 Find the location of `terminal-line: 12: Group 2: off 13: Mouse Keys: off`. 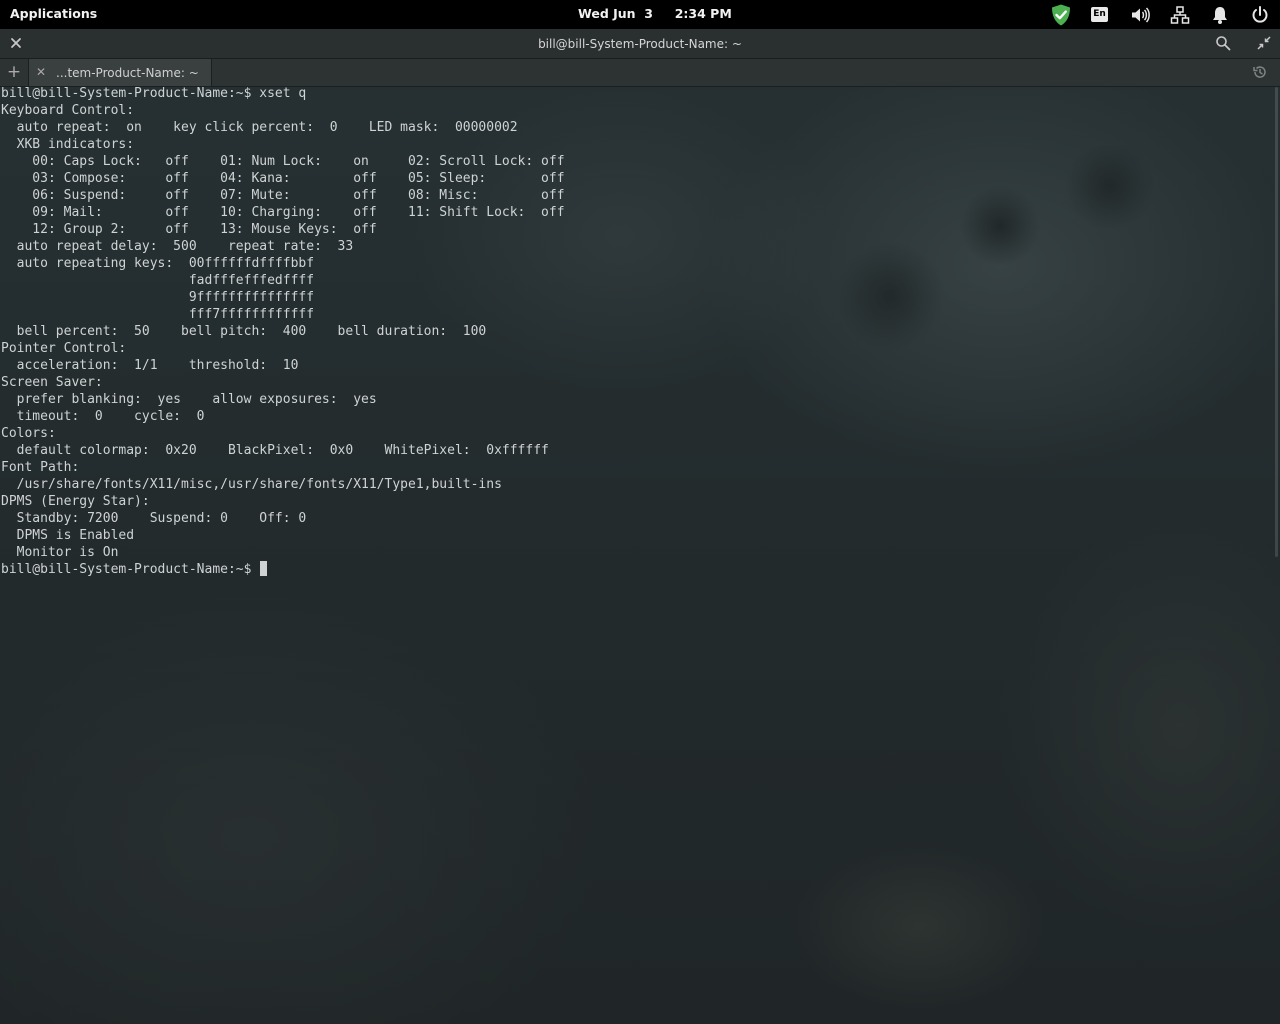

terminal-line: 12: Group 2: off 13: Mouse Keys: off is located at coordinates (189, 229).